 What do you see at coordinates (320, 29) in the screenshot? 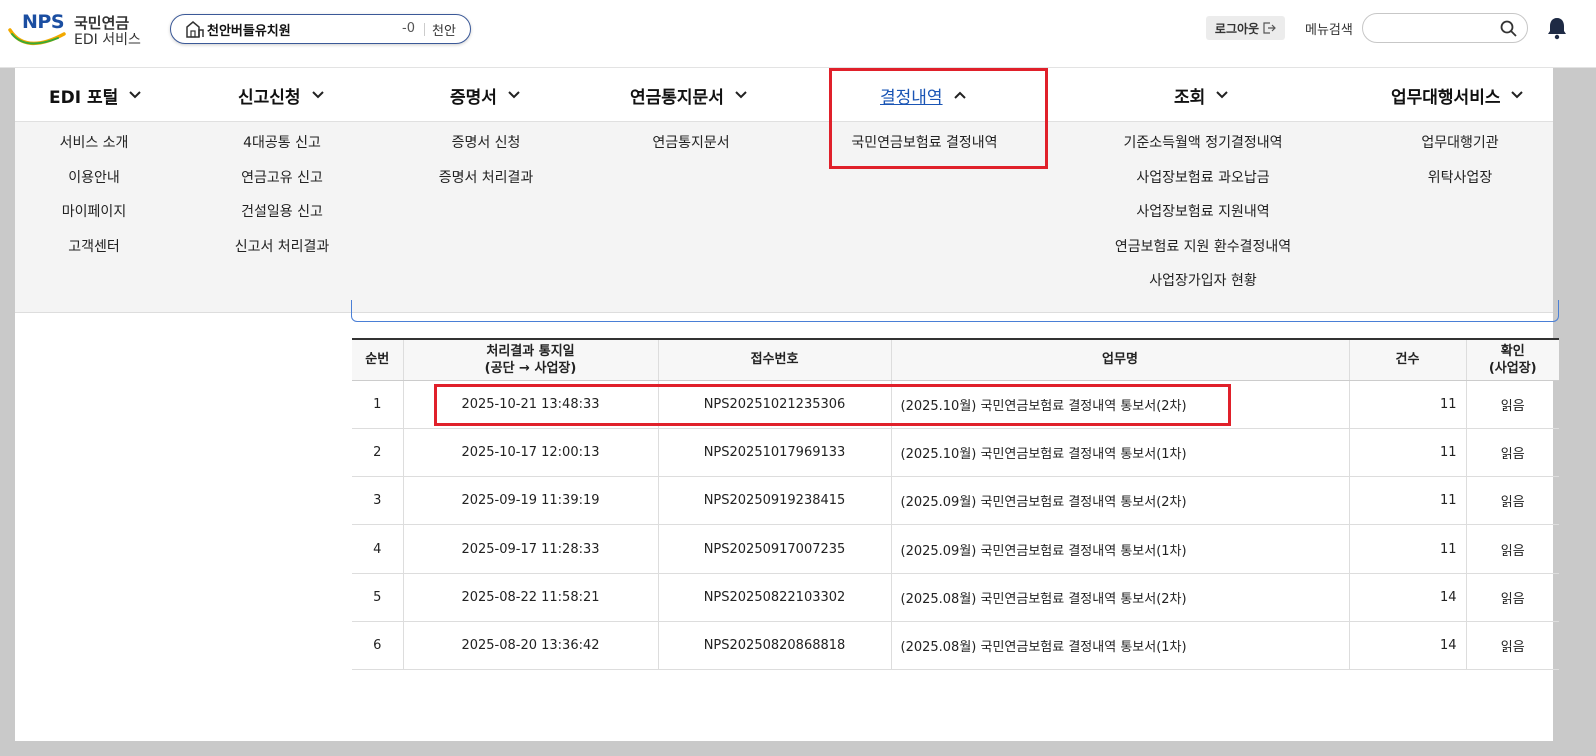
I see `workplace-selector: 천안버들유치원 -0 천안` at bounding box center [320, 29].